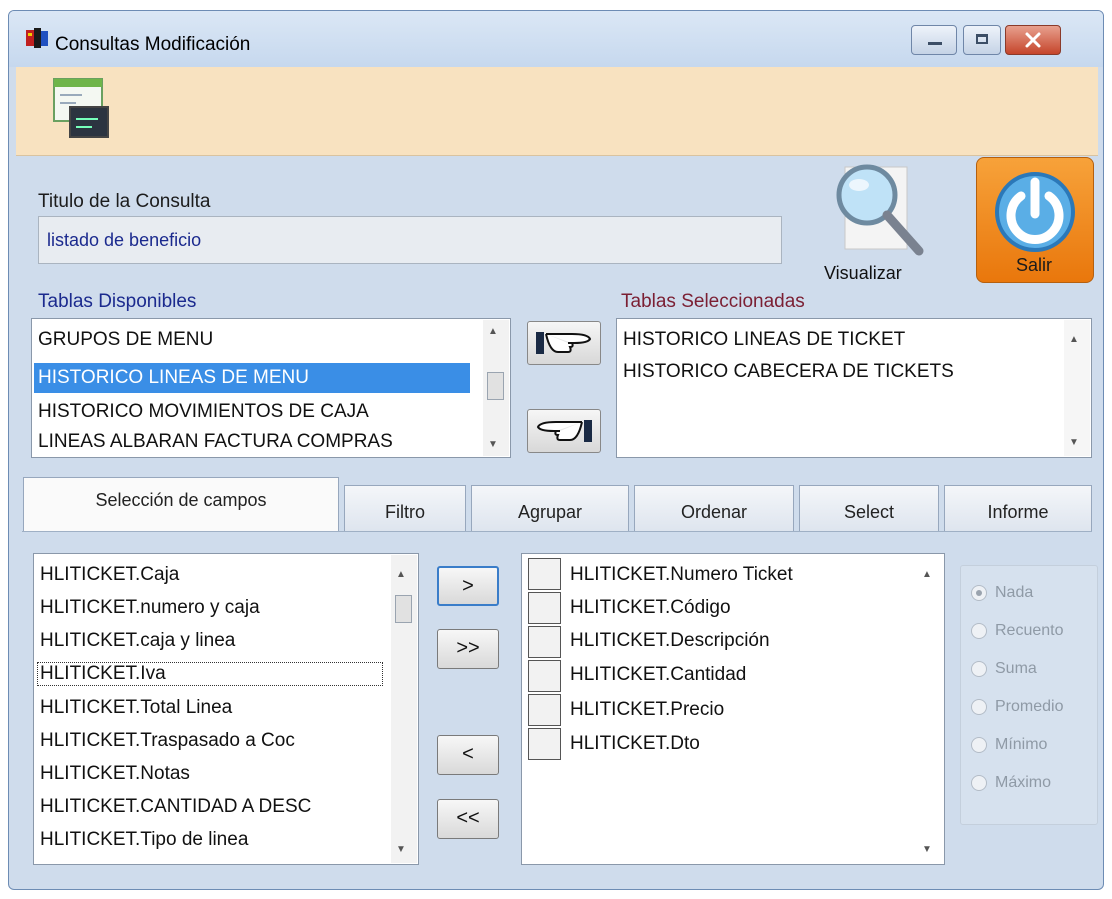 The image size is (1112, 899). Describe the element at coordinates (210, 674) in the screenshot. I see `list-item-focused: HLITICKET.Iva` at that location.